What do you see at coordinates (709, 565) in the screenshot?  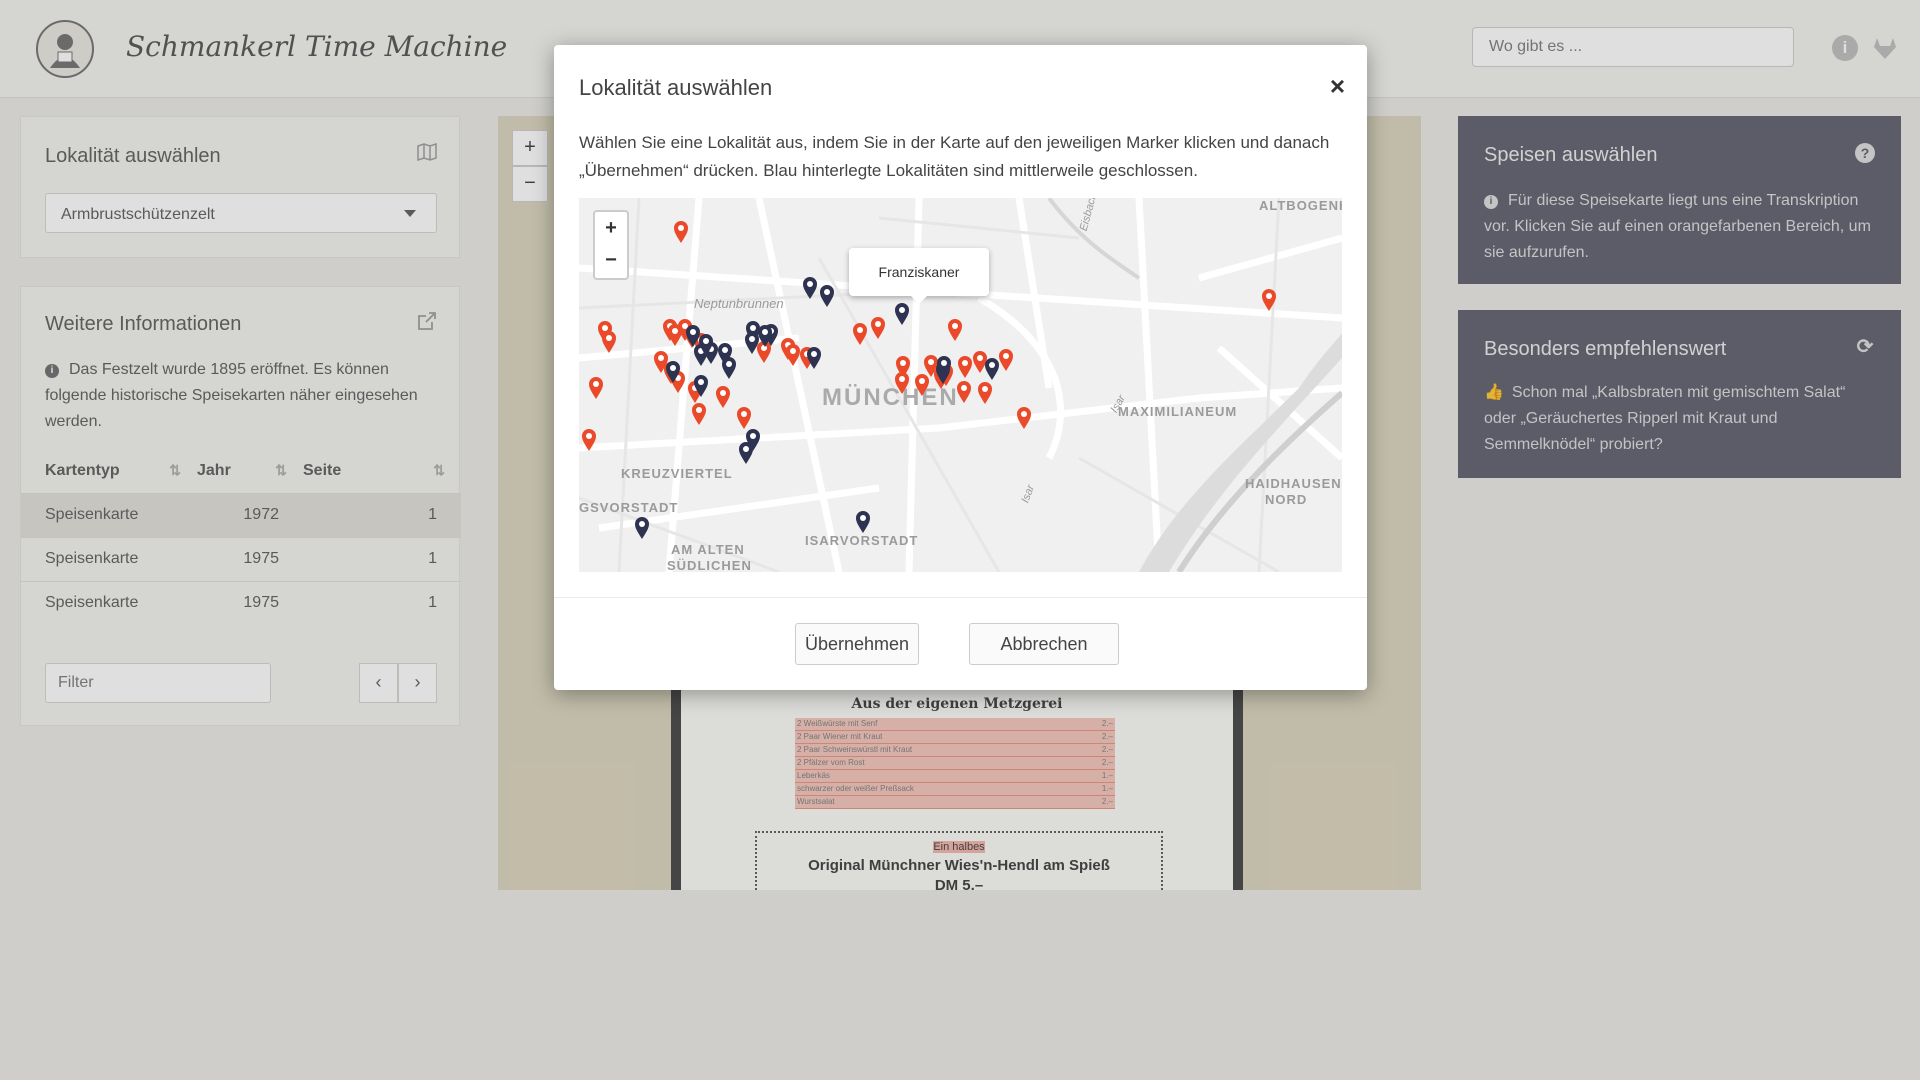 I see `map-label: SÜDLICHEN` at bounding box center [709, 565].